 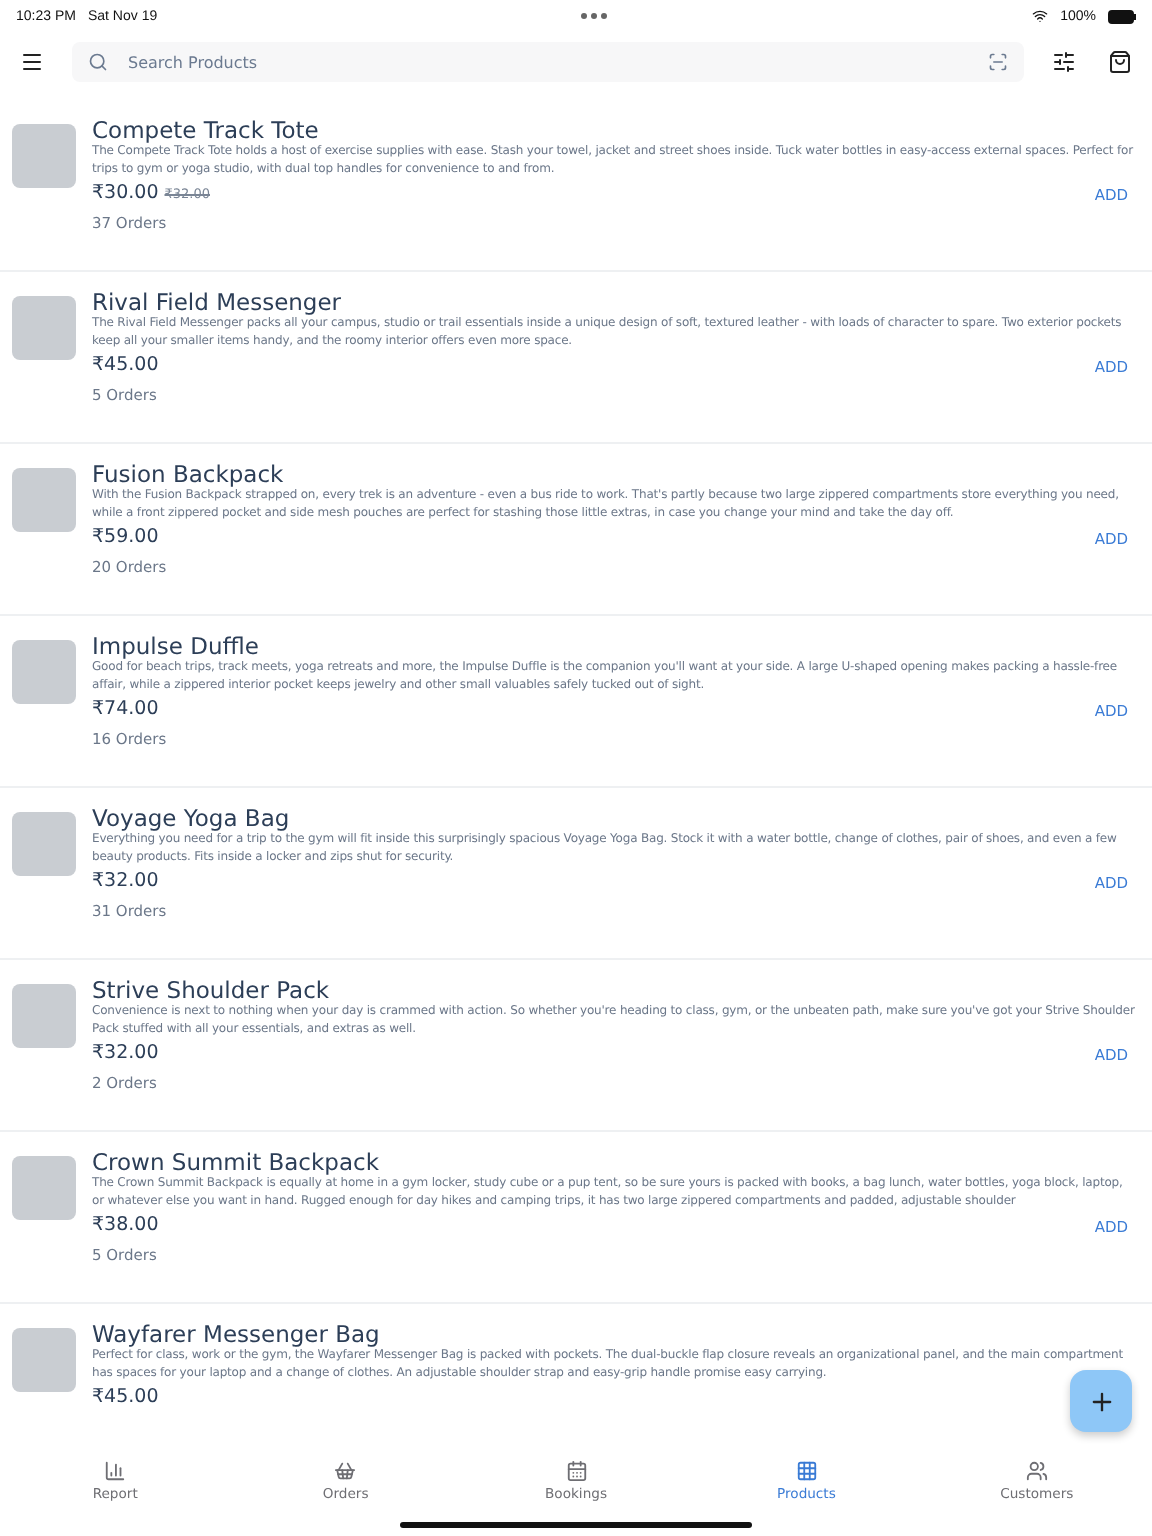 I want to click on basket-icon, so click(x=345, y=1471).